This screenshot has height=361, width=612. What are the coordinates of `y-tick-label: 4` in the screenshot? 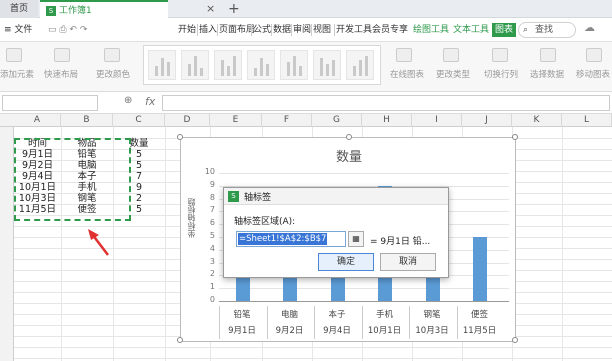 It's located at (212, 248).